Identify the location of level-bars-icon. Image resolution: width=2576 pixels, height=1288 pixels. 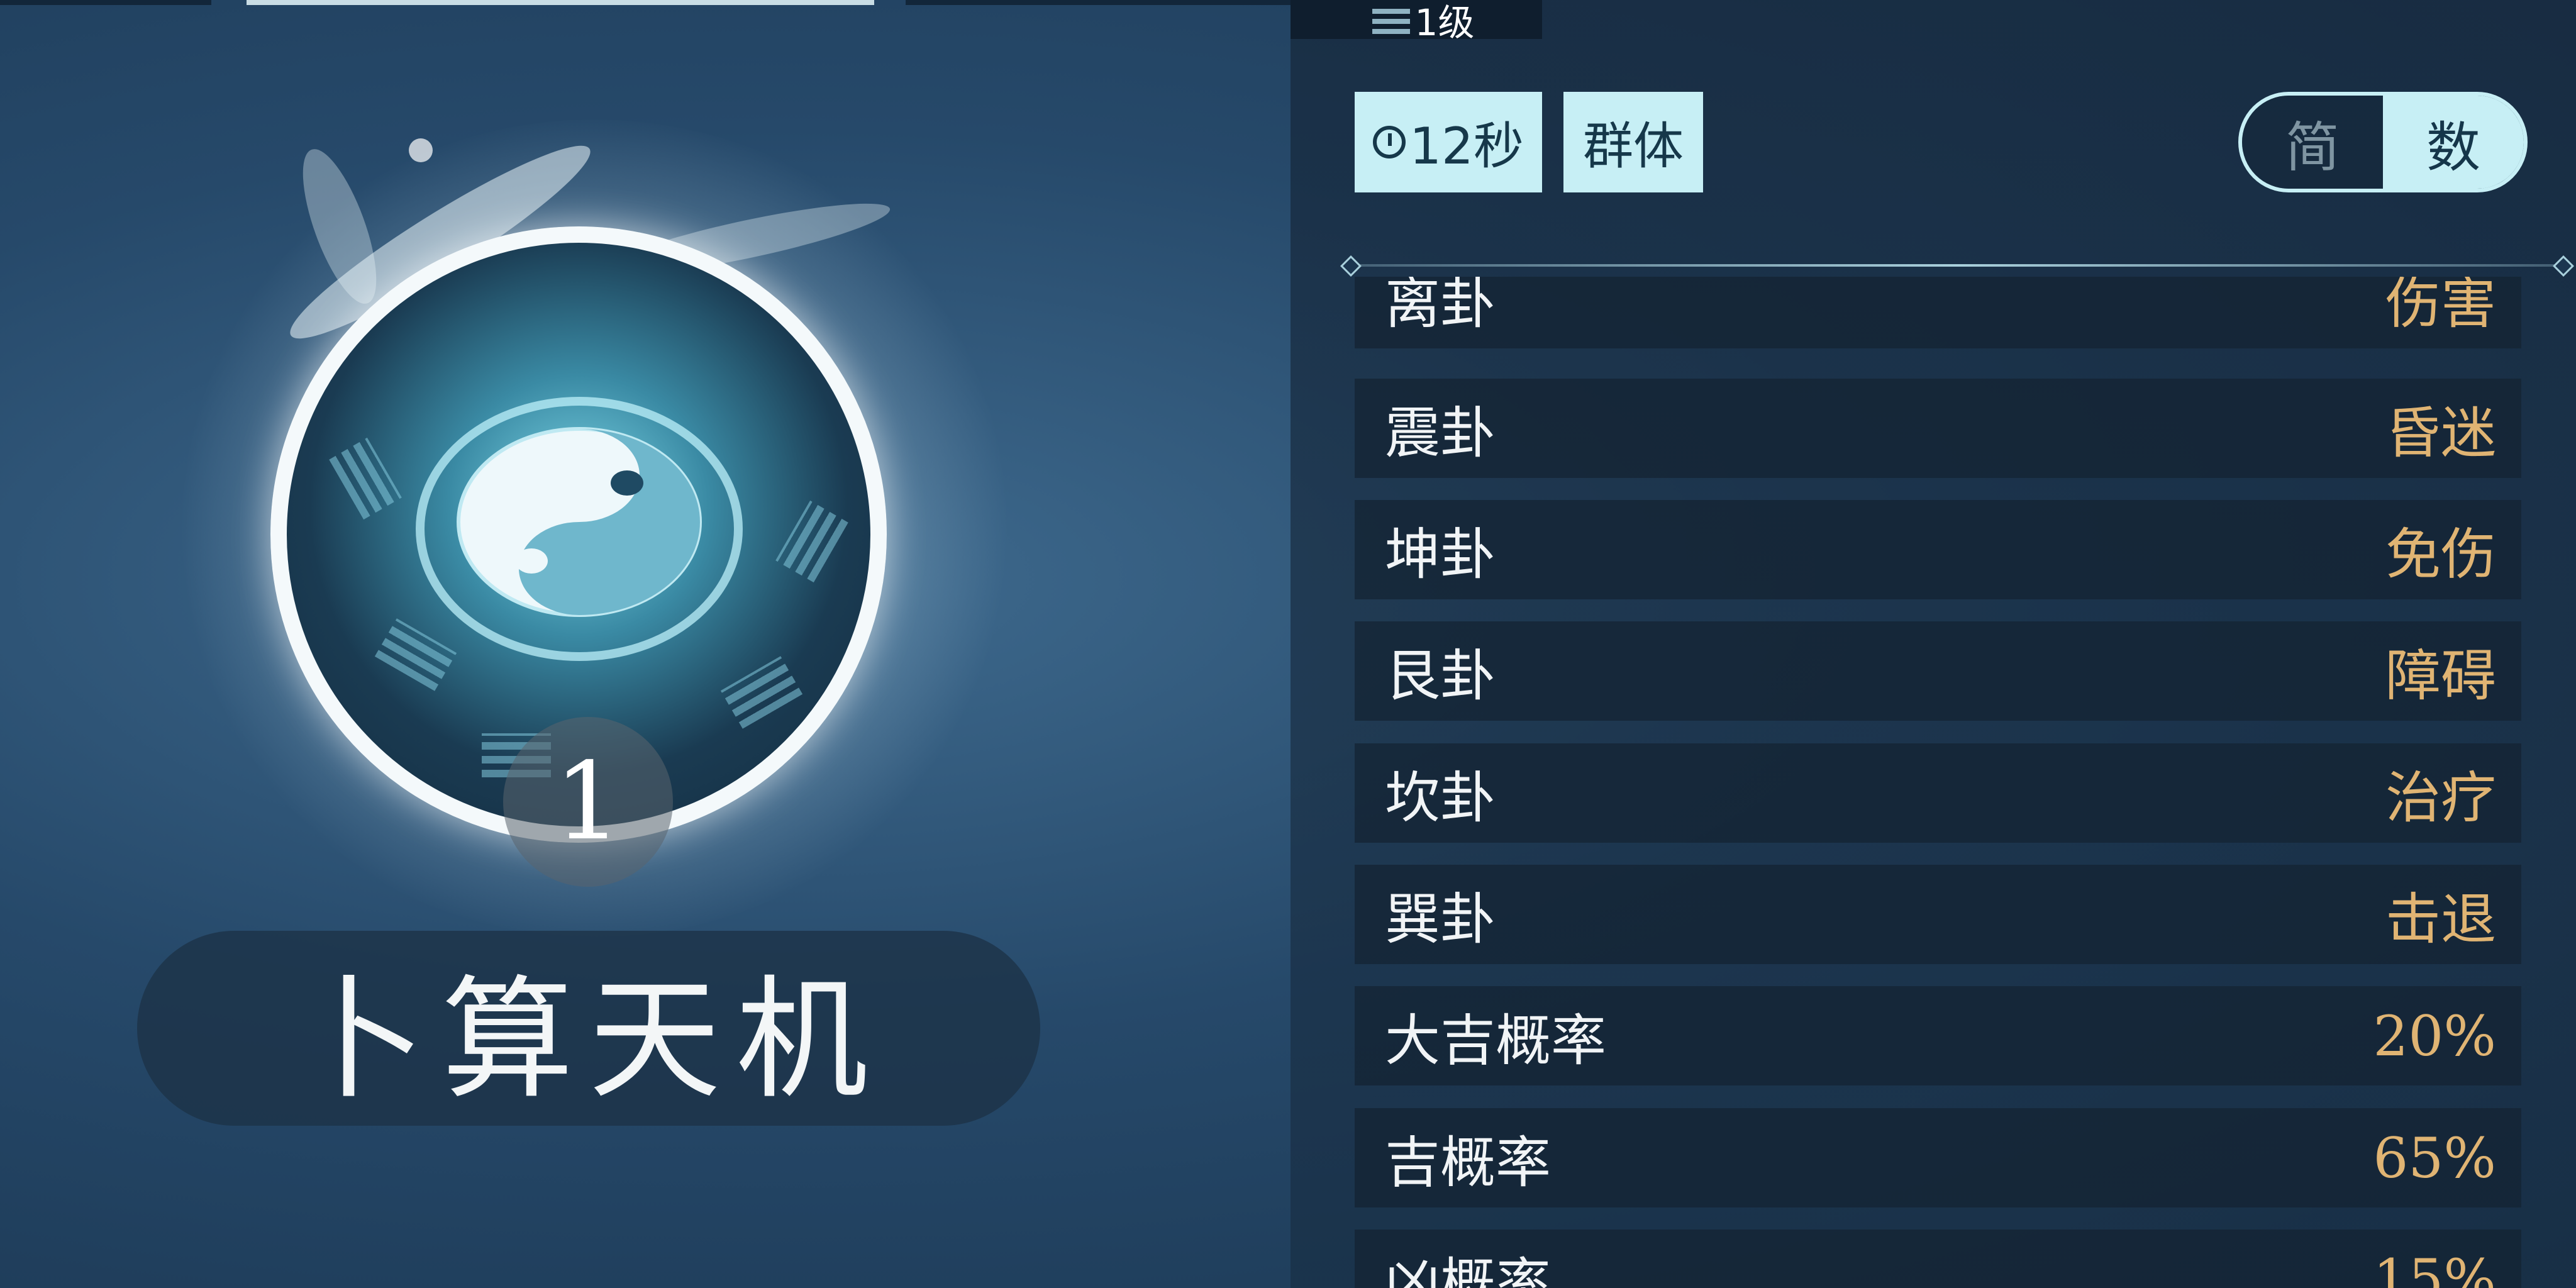
(1391, 19).